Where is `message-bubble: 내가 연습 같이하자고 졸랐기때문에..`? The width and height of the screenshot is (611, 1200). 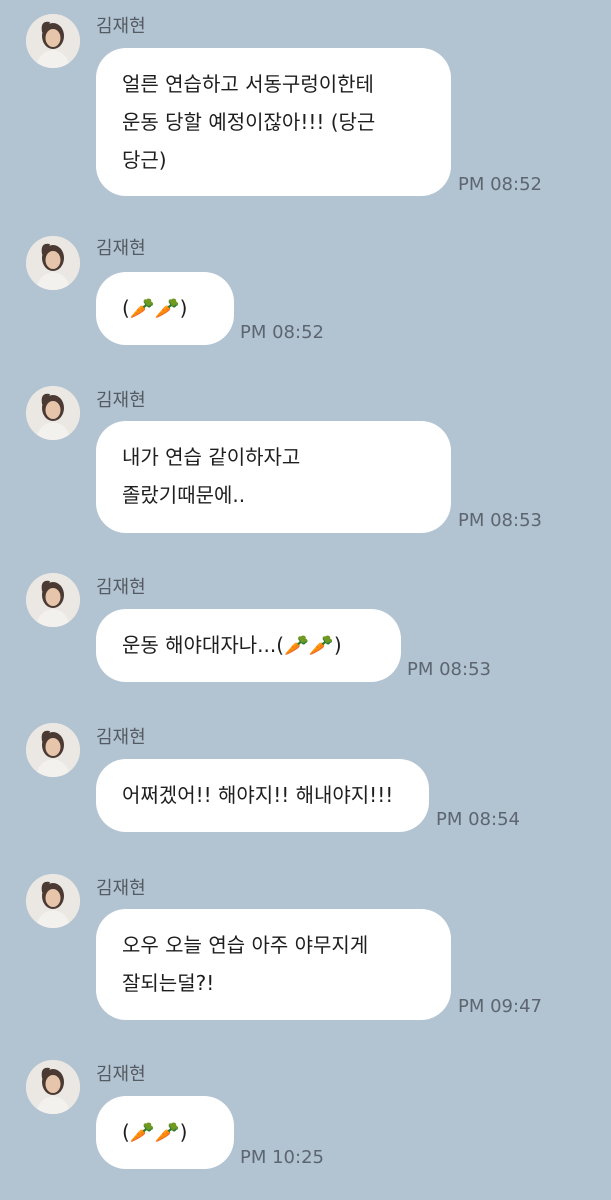 message-bubble: 내가 연습 같이하자고 졸랐기때문에.. is located at coordinates (273, 477).